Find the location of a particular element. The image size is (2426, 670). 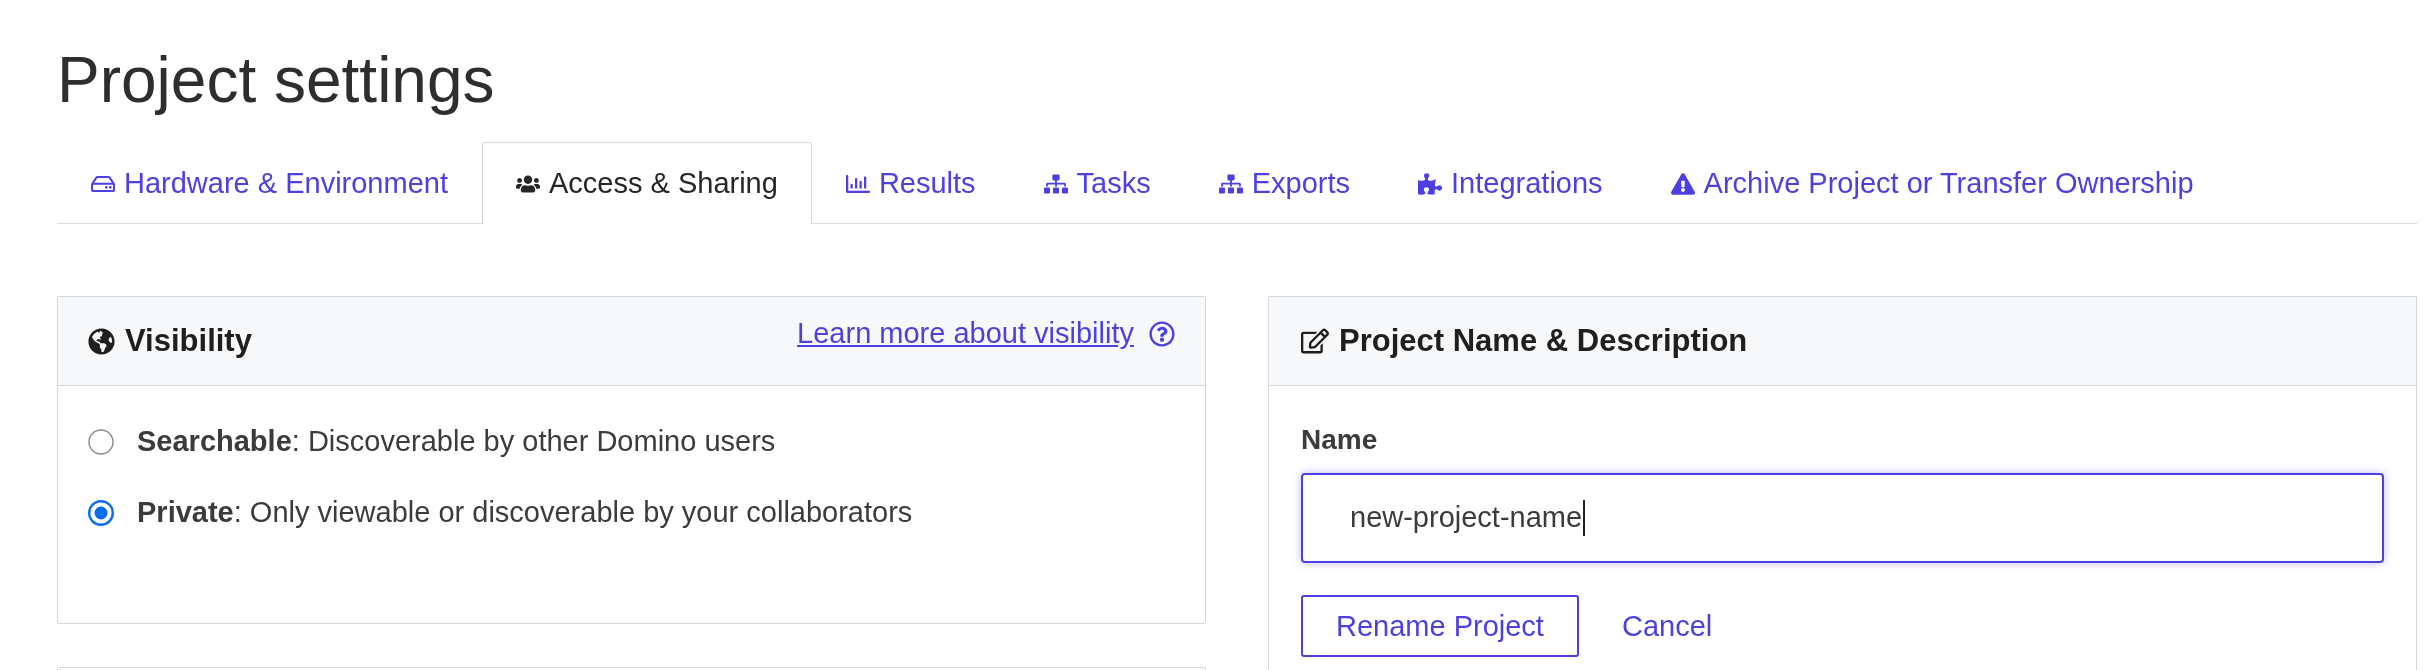

tab: Hardware & Environment is located at coordinates (269, 183).